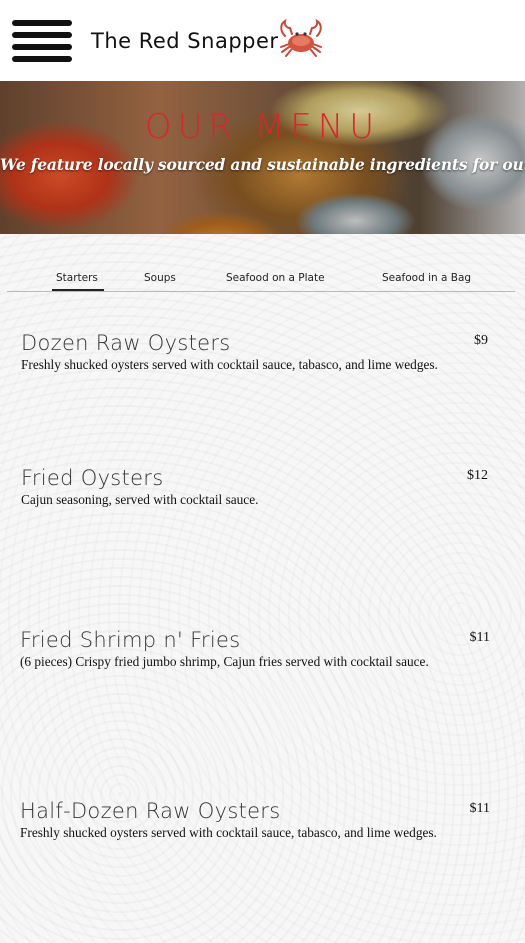 This screenshot has height=943, width=525. Describe the element at coordinates (160, 278) in the screenshot. I see `tab-soups: Soups` at that location.